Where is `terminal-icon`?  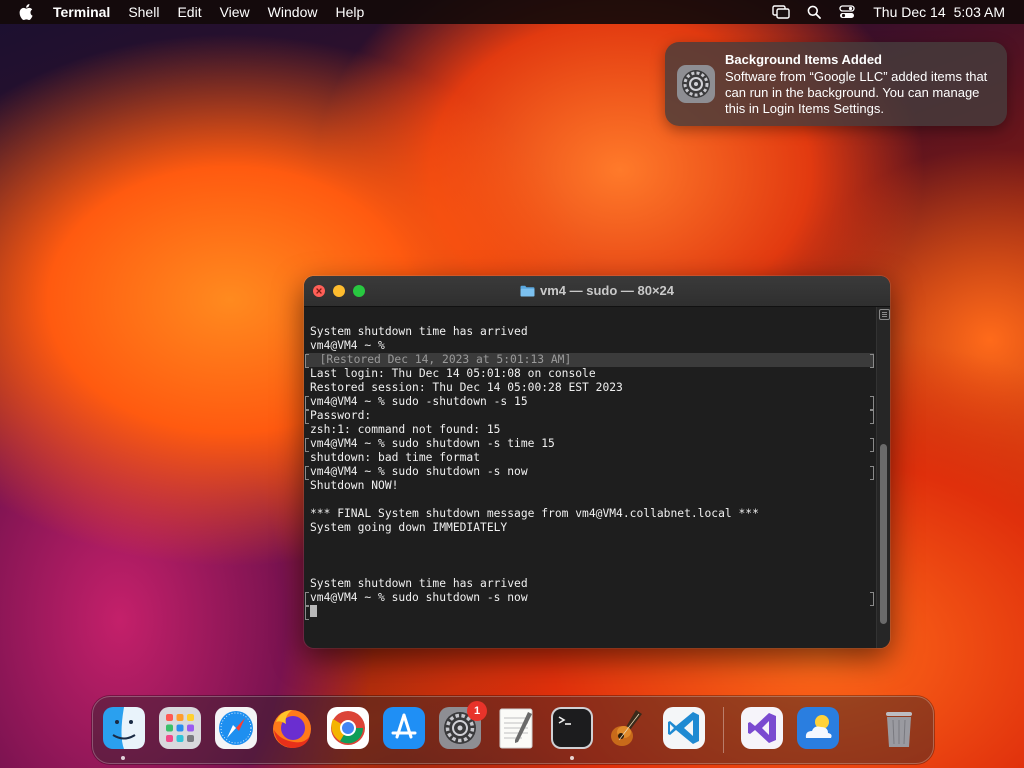
terminal-icon is located at coordinates (572, 728).